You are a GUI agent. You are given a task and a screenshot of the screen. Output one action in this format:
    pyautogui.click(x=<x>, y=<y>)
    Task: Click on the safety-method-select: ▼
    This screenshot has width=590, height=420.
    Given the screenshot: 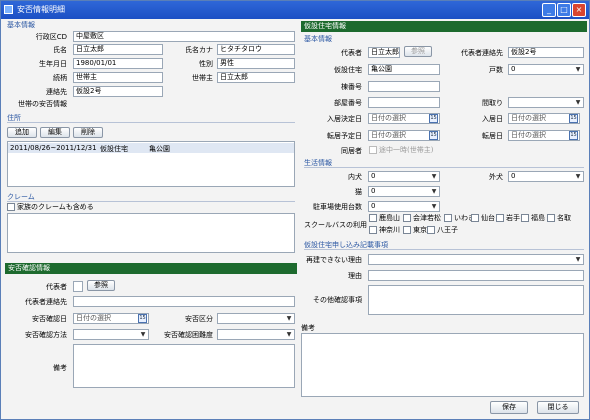 What is the action you would take?
    pyautogui.click(x=111, y=334)
    